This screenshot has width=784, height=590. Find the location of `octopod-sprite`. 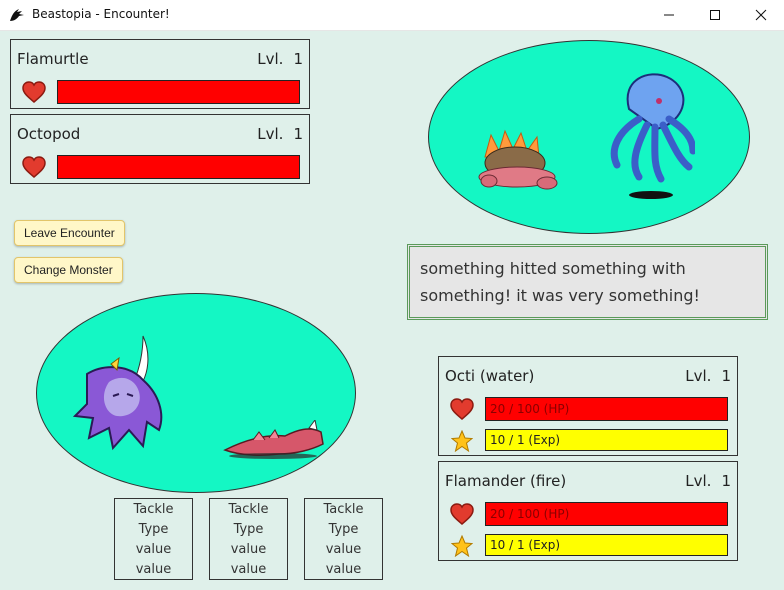

octopod-sprite is located at coordinates (652, 136).